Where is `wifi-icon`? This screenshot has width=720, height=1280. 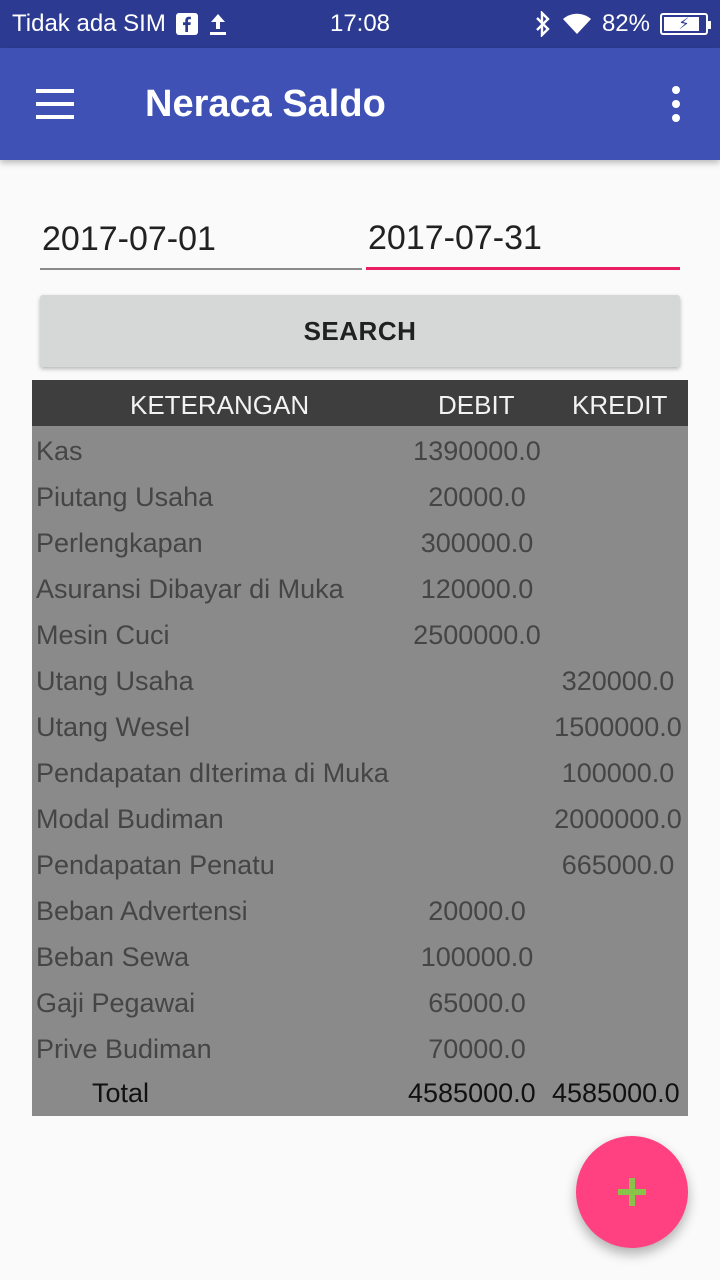
wifi-icon is located at coordinates (577, 24).